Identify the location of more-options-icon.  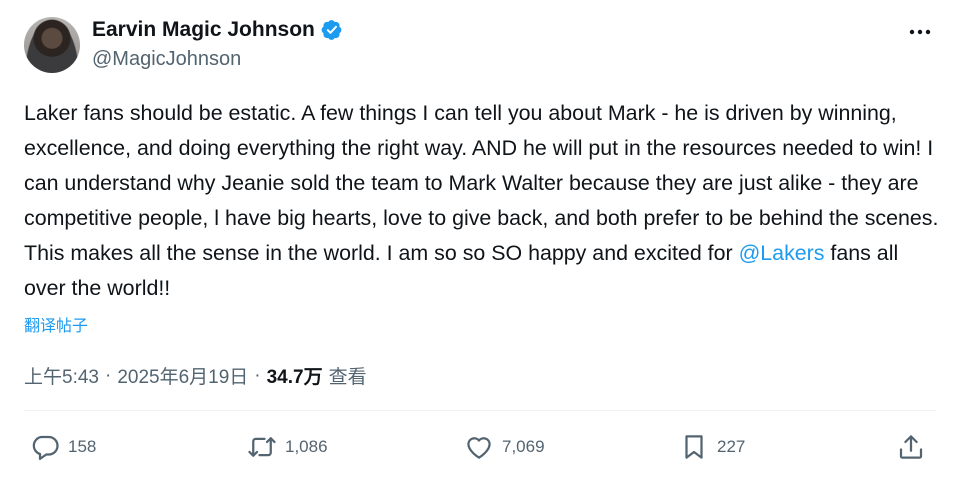
(920, 32).